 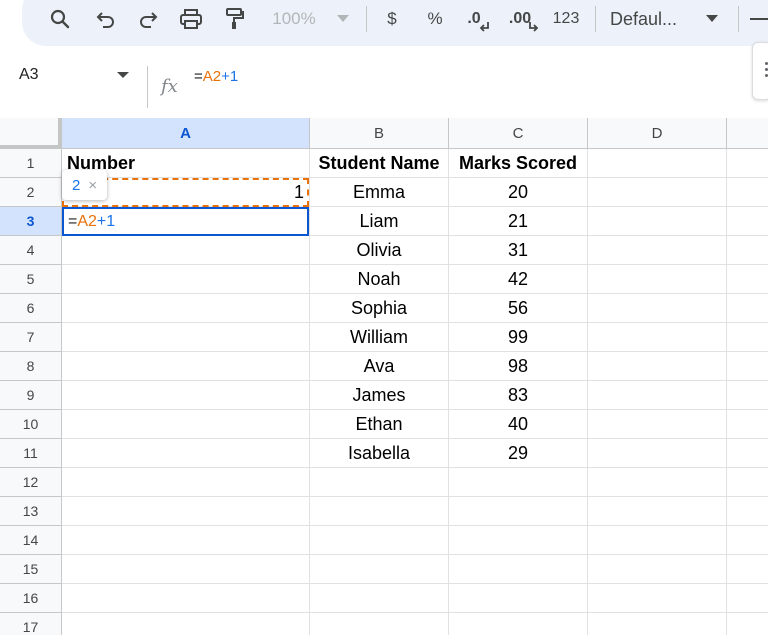 I want to click on cell-d5, so click(x=657, y=279).